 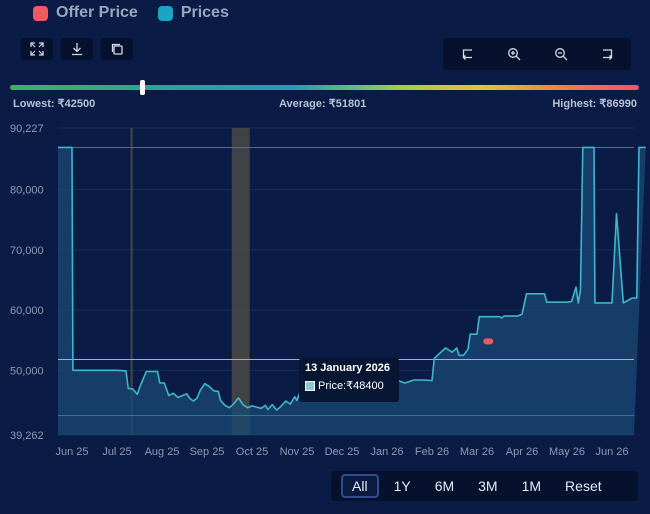 I want to click on y-tick-label: 90,227, so click(x=27, y=129).